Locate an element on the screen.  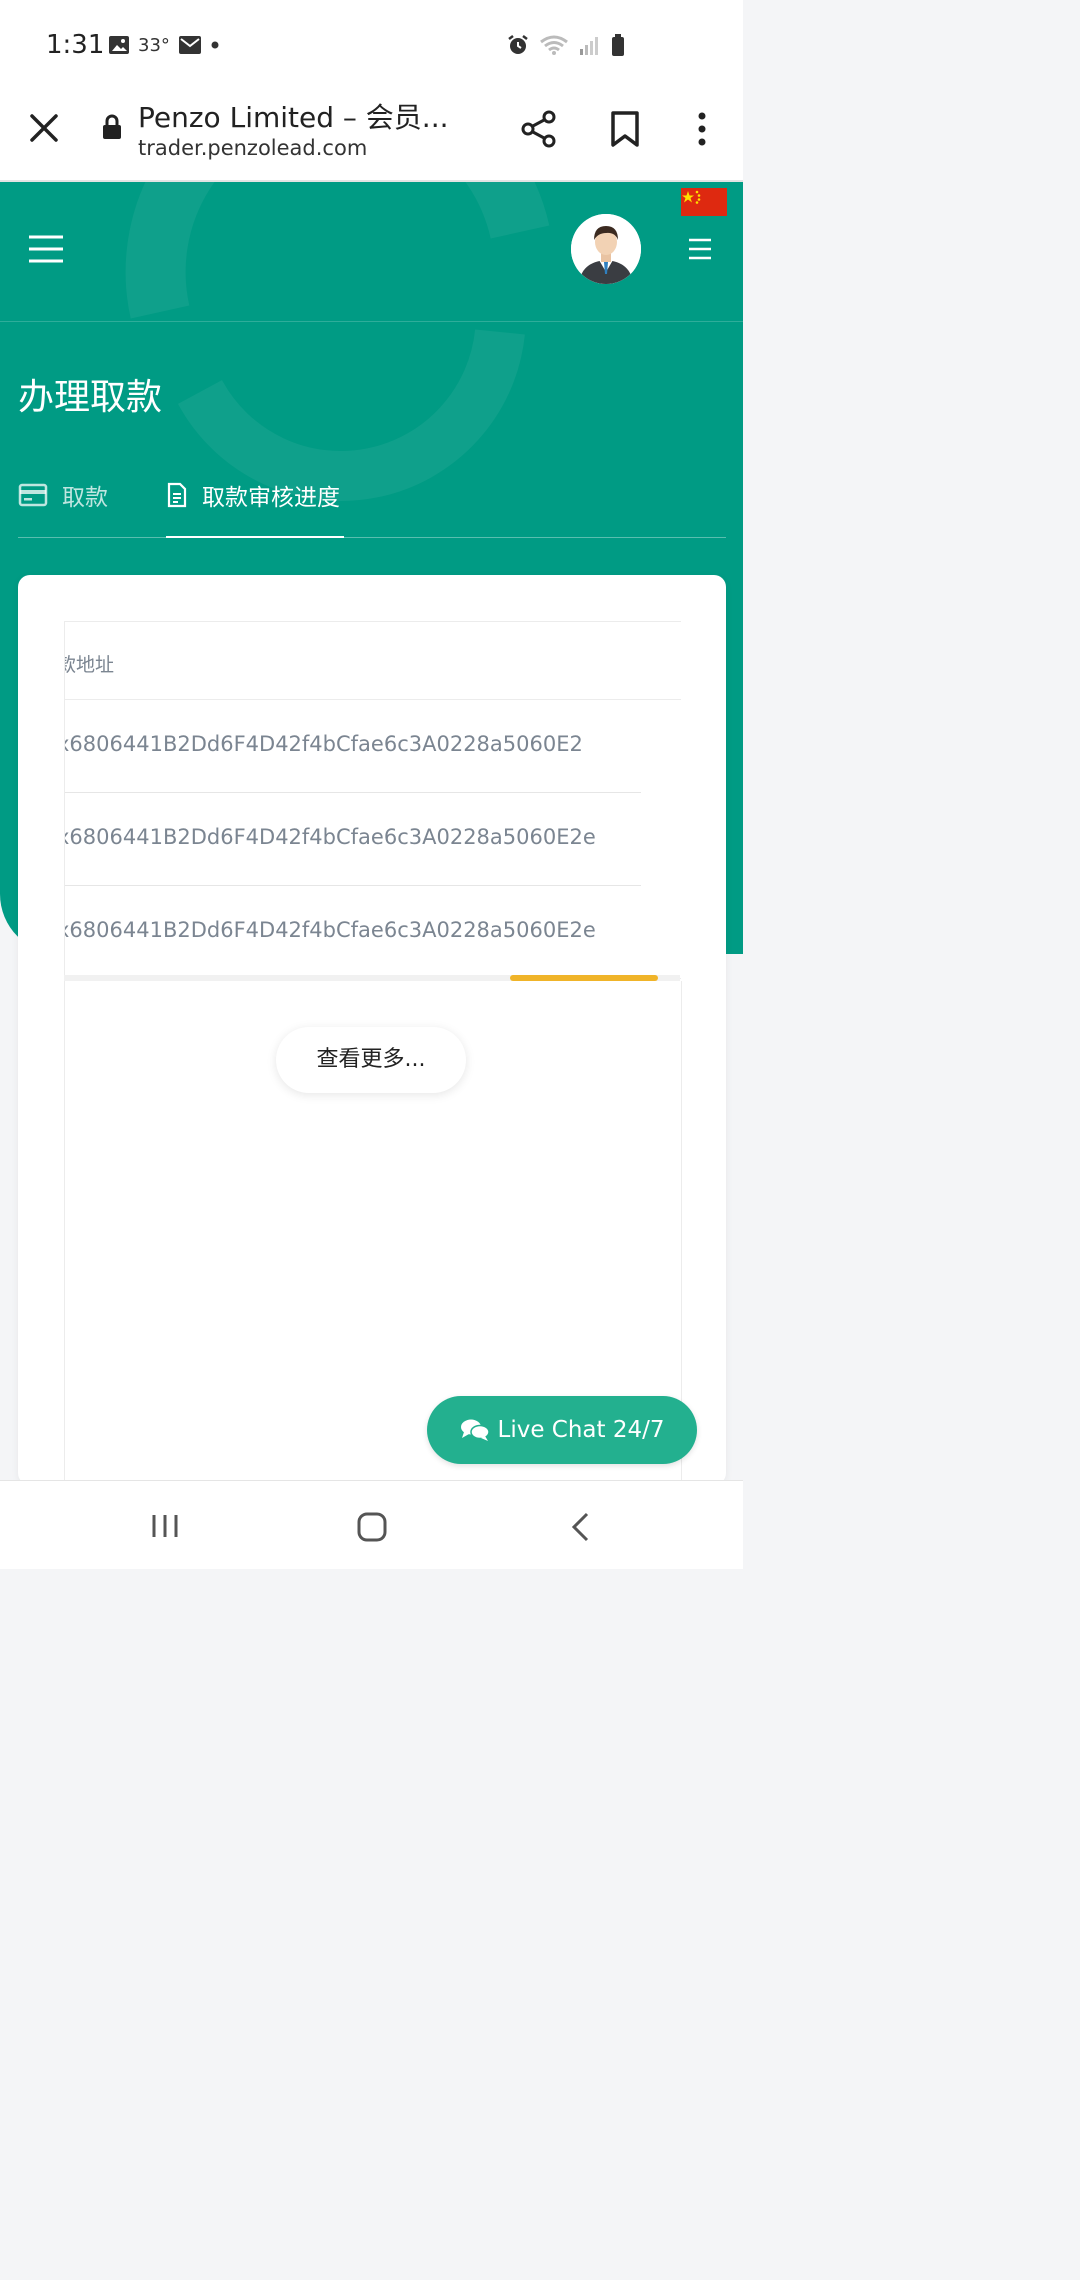
image-icon is located at coordinates (119, 45).